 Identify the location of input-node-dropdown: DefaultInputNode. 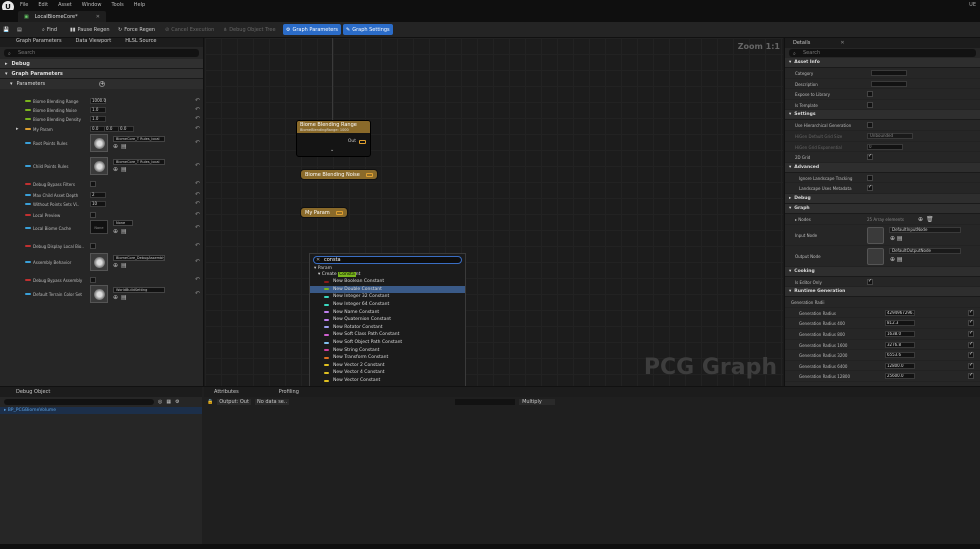
(925, 229).